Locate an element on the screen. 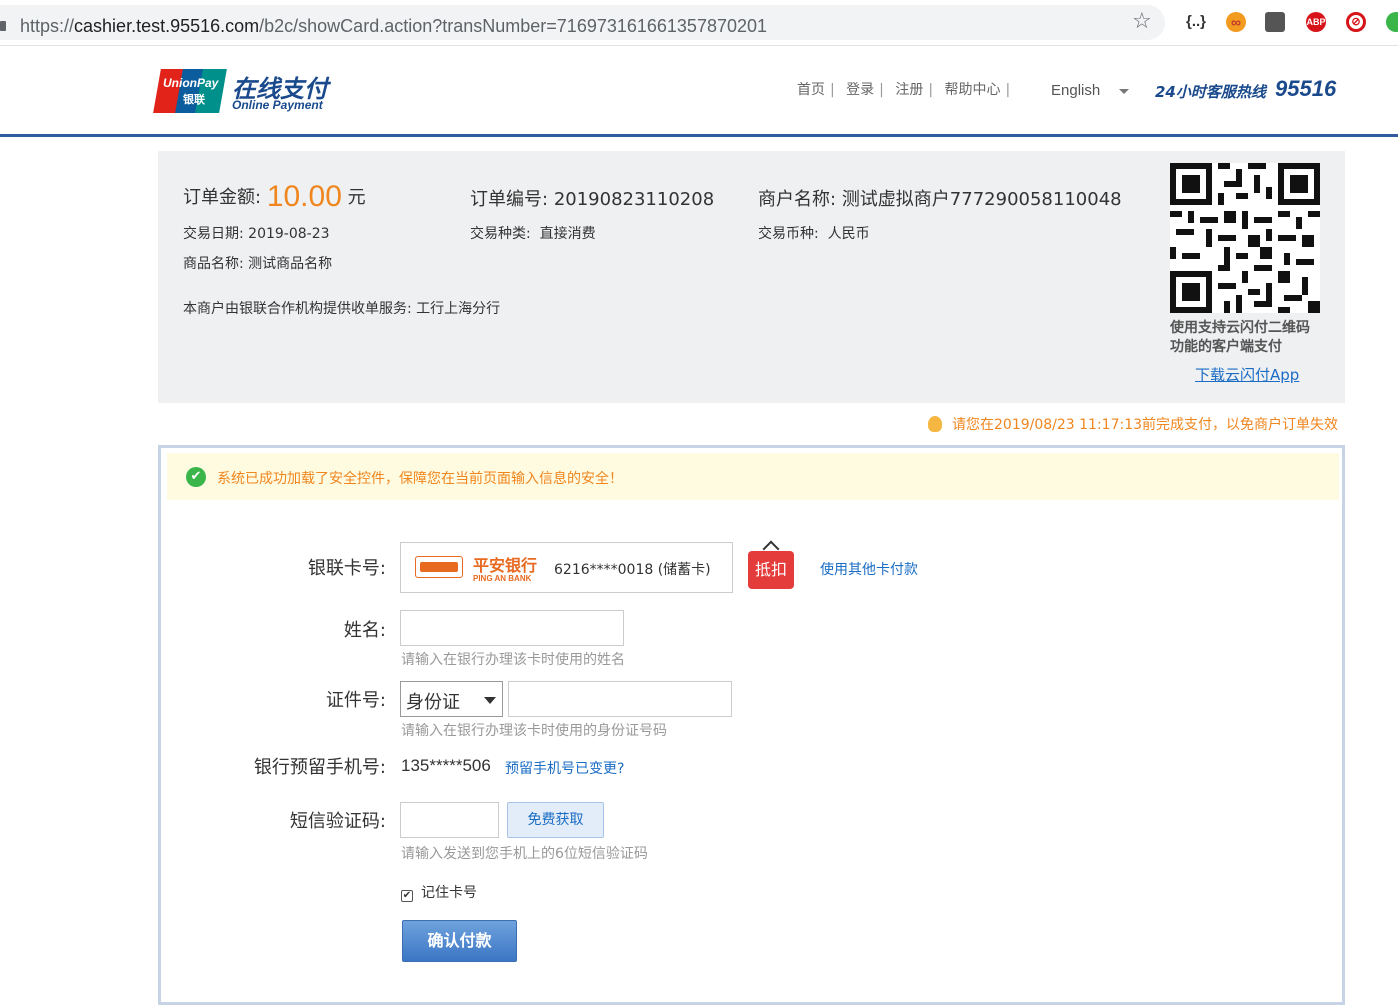 The image size is (1398, 1005). acquirer-info: 本商户由银联合作机构提供收单服务: 工行上海分行 is located at coordinates (342, 309).